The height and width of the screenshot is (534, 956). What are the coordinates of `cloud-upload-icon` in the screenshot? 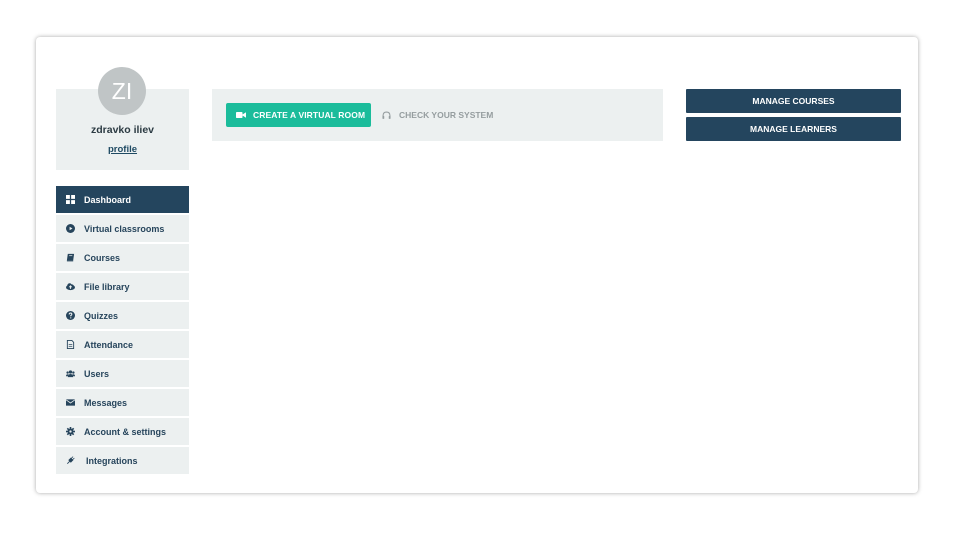 It's located at (70, 286).